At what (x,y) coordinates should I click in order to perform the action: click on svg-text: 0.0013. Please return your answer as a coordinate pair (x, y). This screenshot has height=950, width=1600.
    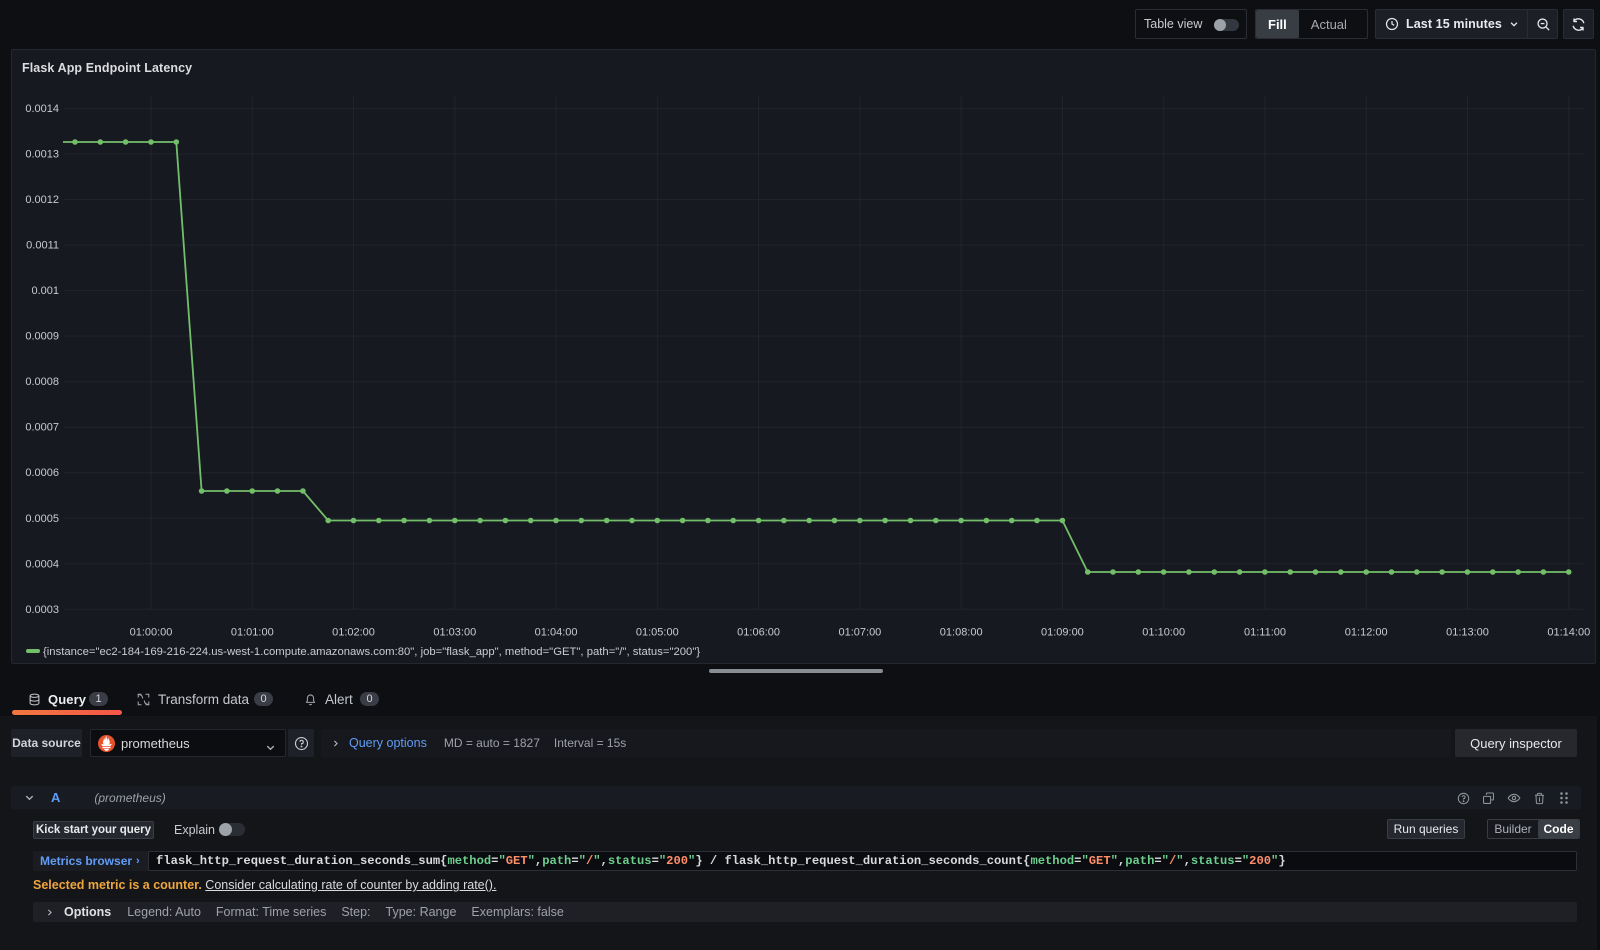
    Looking at the image, I should click on (42, 155).